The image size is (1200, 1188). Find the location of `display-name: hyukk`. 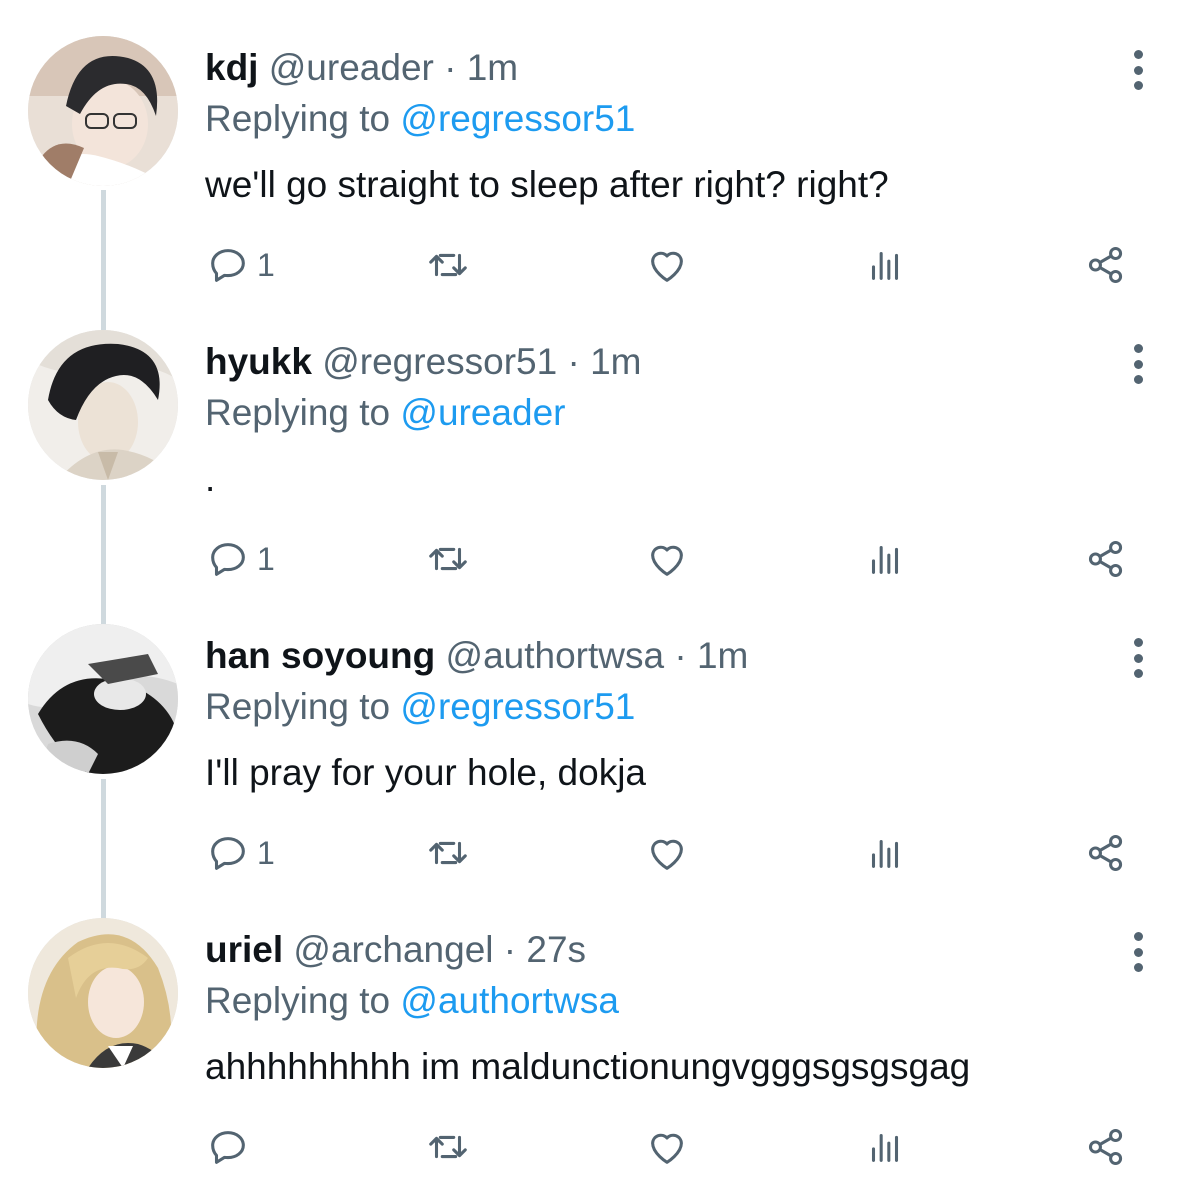

display-name: hyukk is located at coordinates (258, 361).